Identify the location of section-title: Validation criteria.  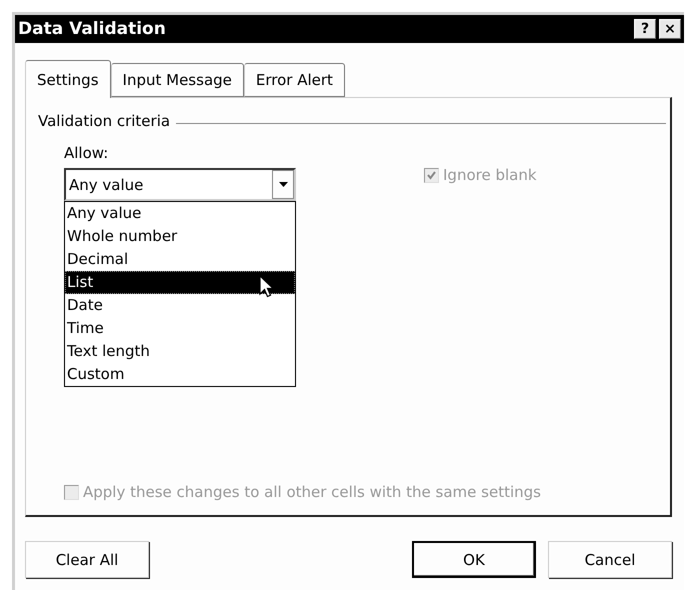
(104, 121).